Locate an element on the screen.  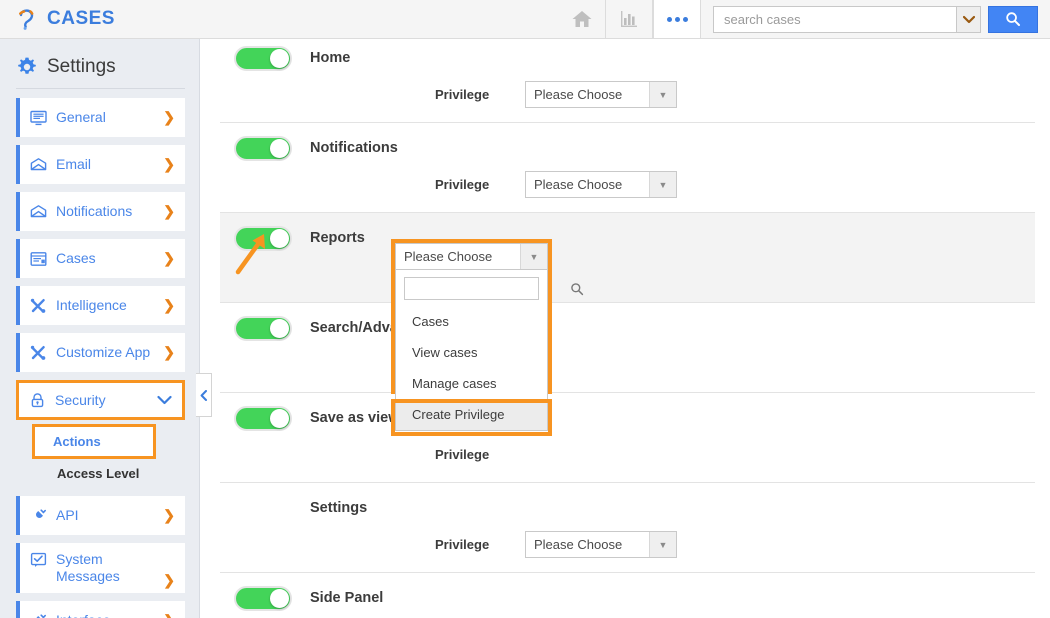
dropdown-search-box is located at coordinates (494, 288).